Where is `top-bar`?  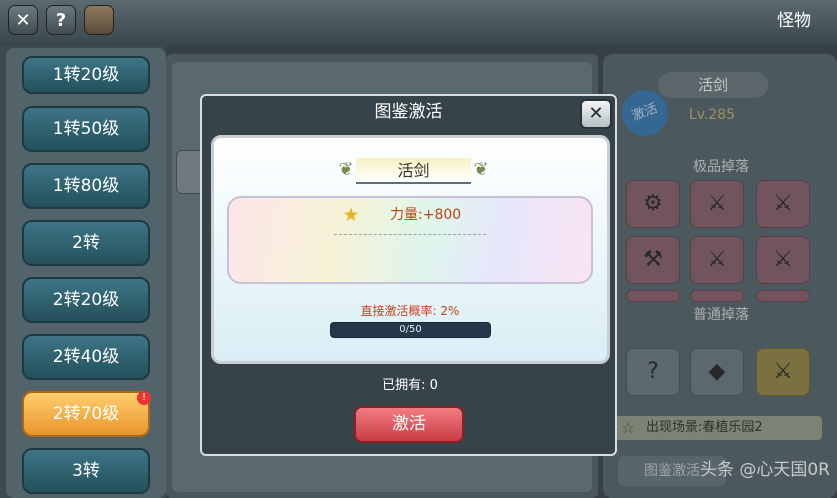 top-bar is located at coordinates (418, 23).